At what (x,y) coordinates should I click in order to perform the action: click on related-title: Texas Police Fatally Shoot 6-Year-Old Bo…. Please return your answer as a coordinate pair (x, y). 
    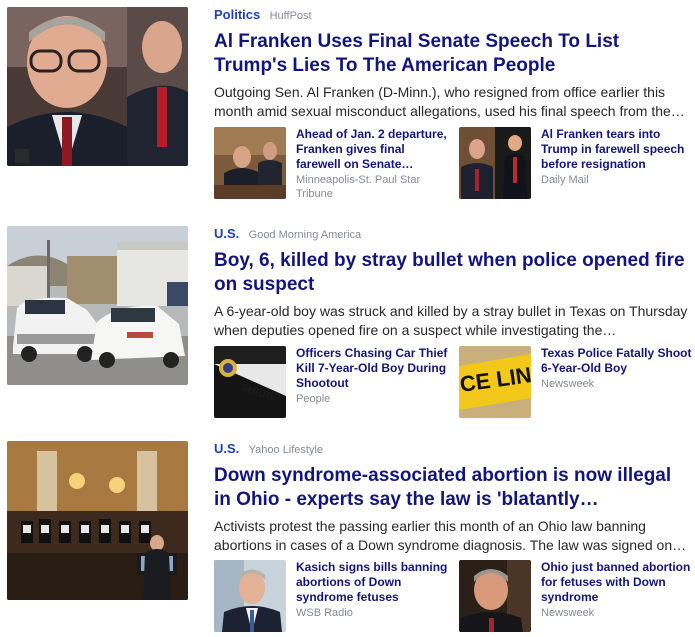
    Looking at the image, I should click on (618, 361).